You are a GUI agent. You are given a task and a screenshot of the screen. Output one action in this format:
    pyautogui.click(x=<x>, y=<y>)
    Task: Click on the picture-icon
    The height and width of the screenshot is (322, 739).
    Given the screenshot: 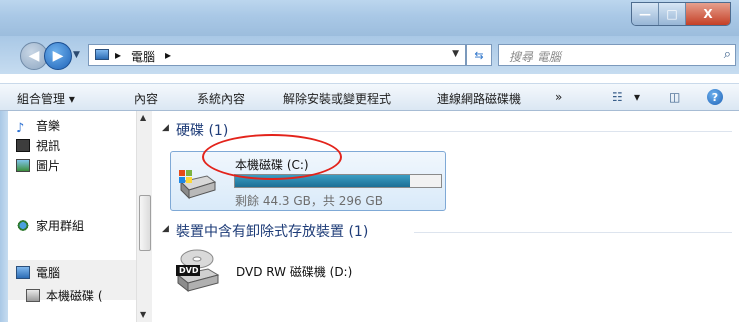 What is the action you would take?
    pyautogui.click(x=23, y=165)
    